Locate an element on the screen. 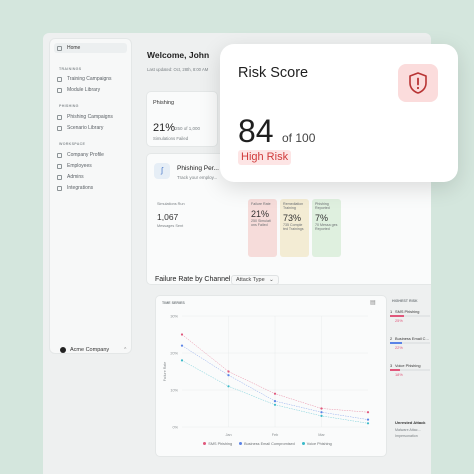 This screenshot has width=474, height=474. admin-icon is located at coordinates (59, 177).